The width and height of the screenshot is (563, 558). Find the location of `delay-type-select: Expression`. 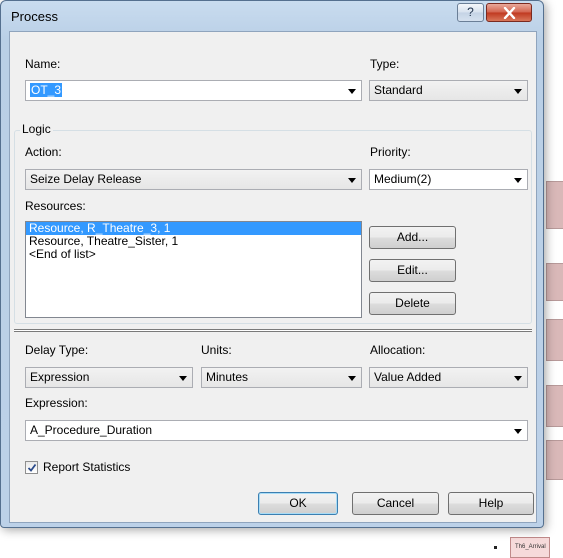

delay-type-select: Expression is located at coordinates (109, 377).